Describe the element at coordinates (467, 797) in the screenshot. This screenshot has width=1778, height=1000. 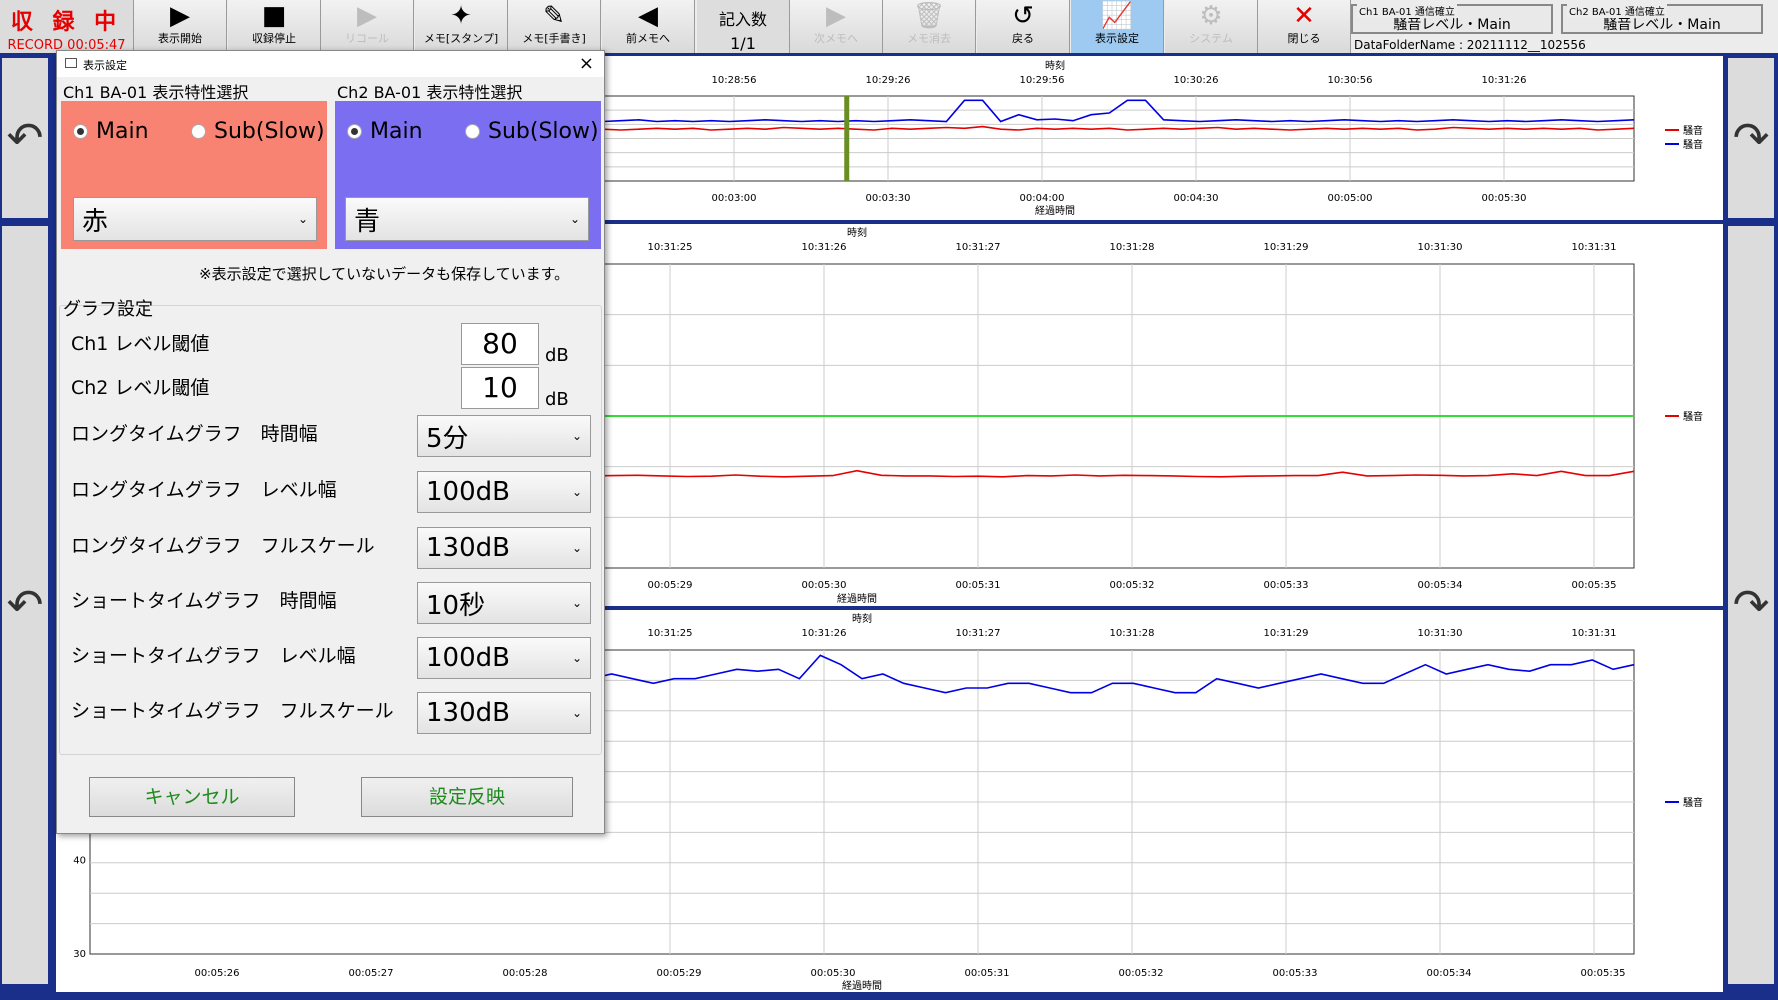
I see `apply-button: 設定反映` at that location.